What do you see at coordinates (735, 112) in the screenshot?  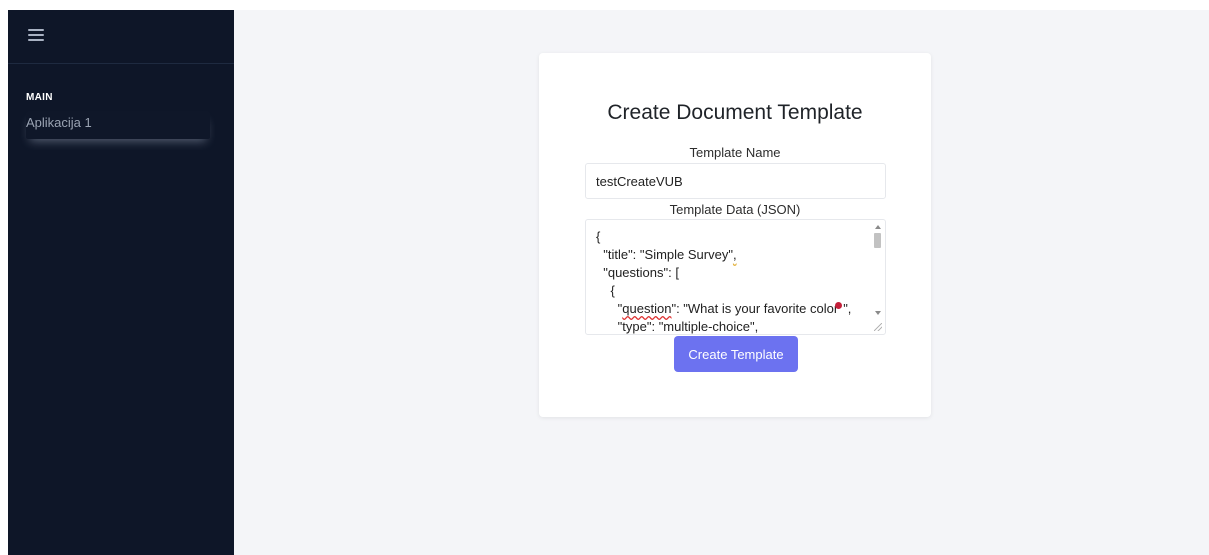 I see `page-title: Create Document Template` at bounding box center [735, 112].